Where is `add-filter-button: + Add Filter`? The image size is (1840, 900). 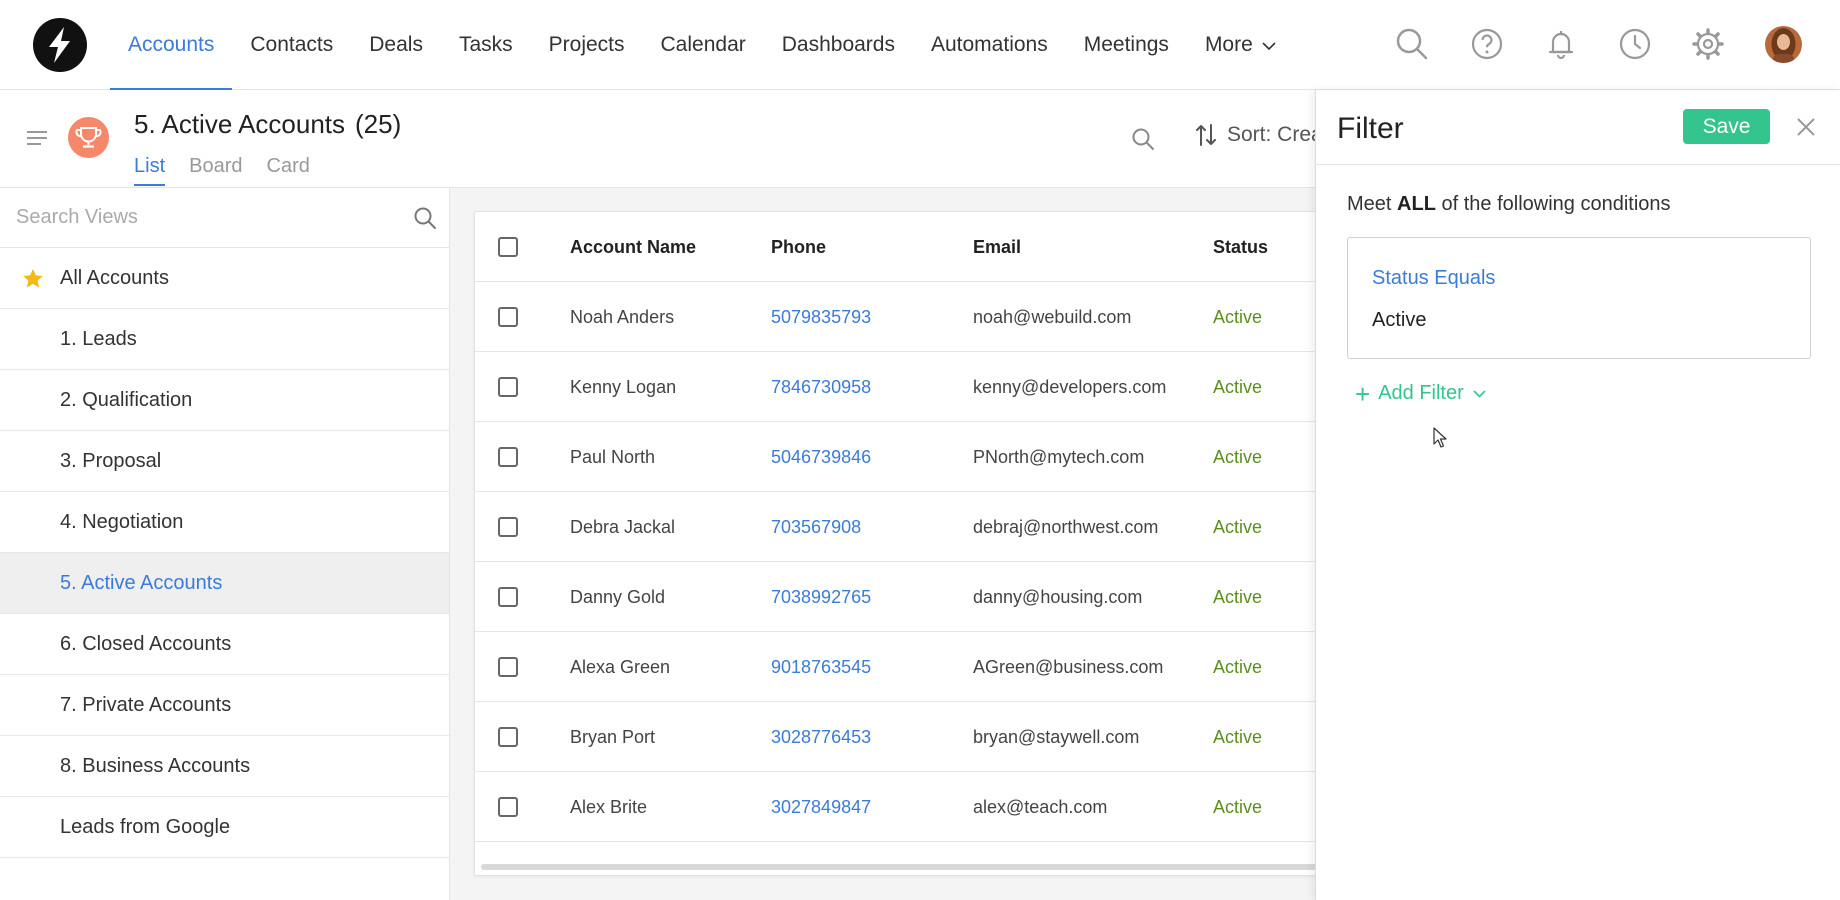
add-filter-button: + Add Filter is located at coordinates (1420, 394).